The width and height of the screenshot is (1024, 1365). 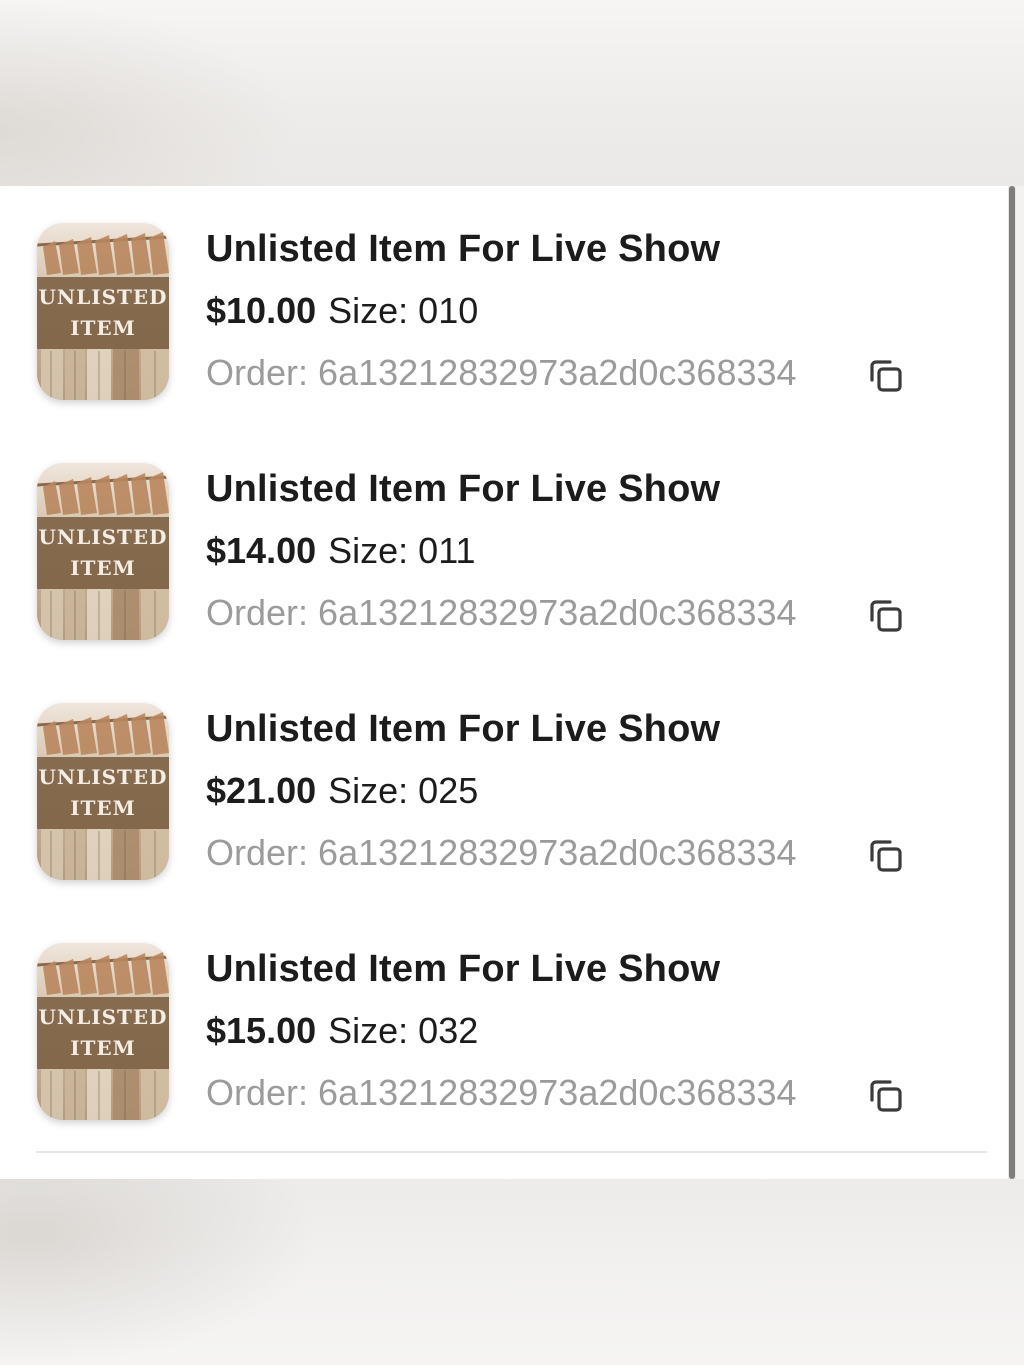 I want to click on price-size-row: $21.00 Size: 025, so click(x=342, y=791).